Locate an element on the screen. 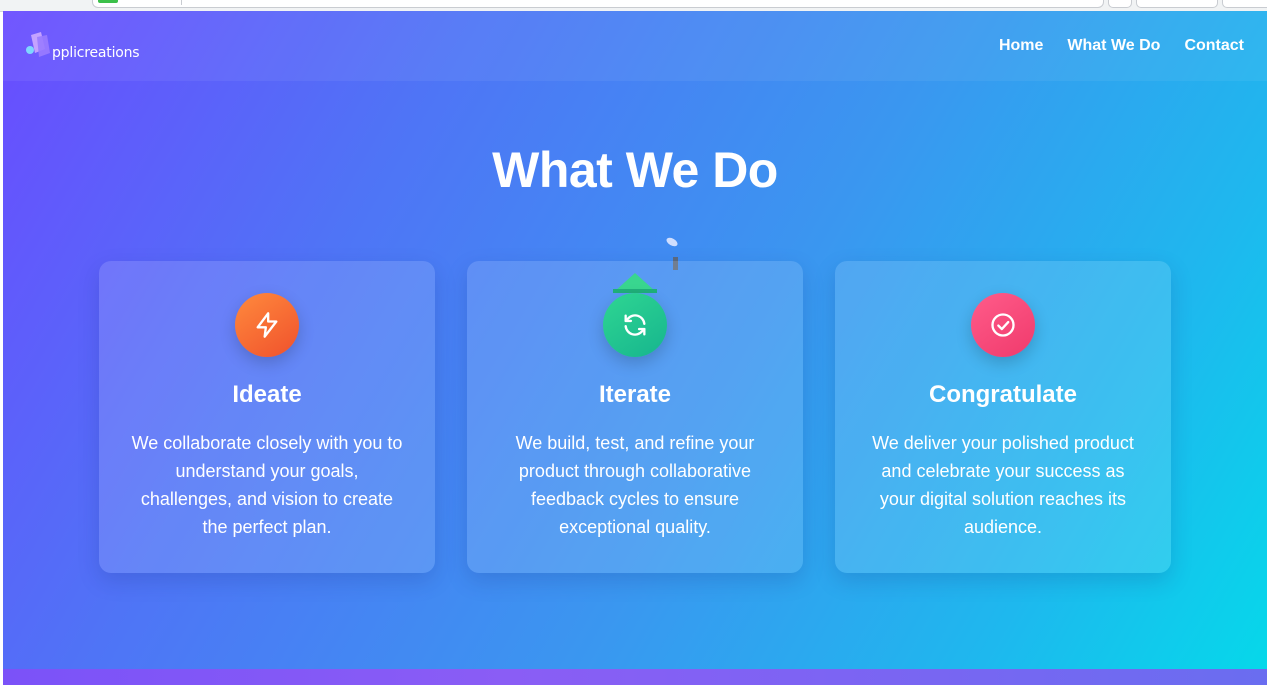 The image size is (1267, 685). address-bar-divider is located at coordinates (181, 2).